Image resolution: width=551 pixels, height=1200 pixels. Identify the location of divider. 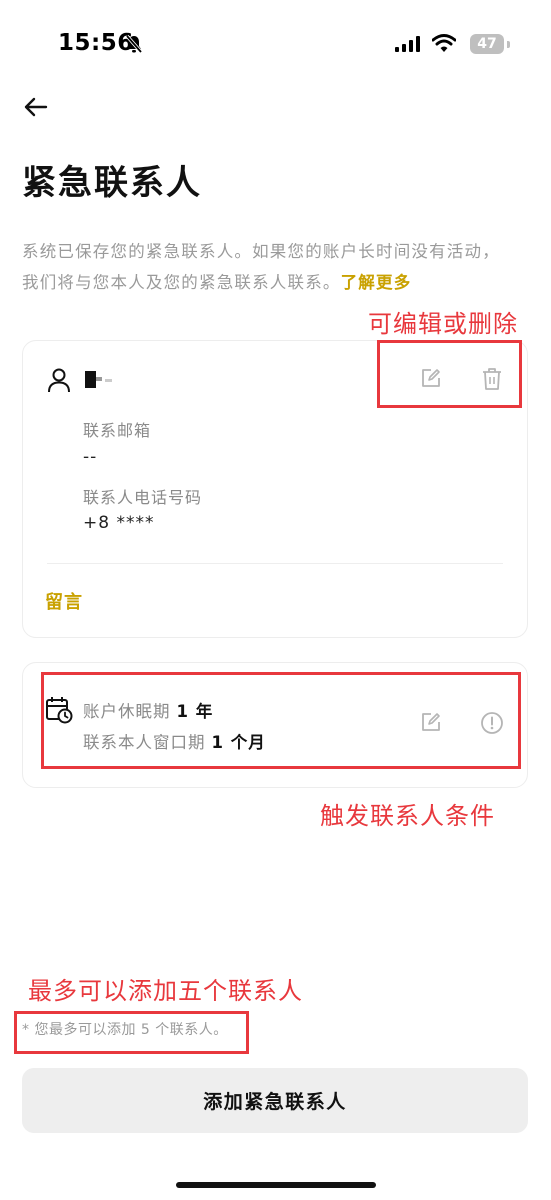
(275, 563).